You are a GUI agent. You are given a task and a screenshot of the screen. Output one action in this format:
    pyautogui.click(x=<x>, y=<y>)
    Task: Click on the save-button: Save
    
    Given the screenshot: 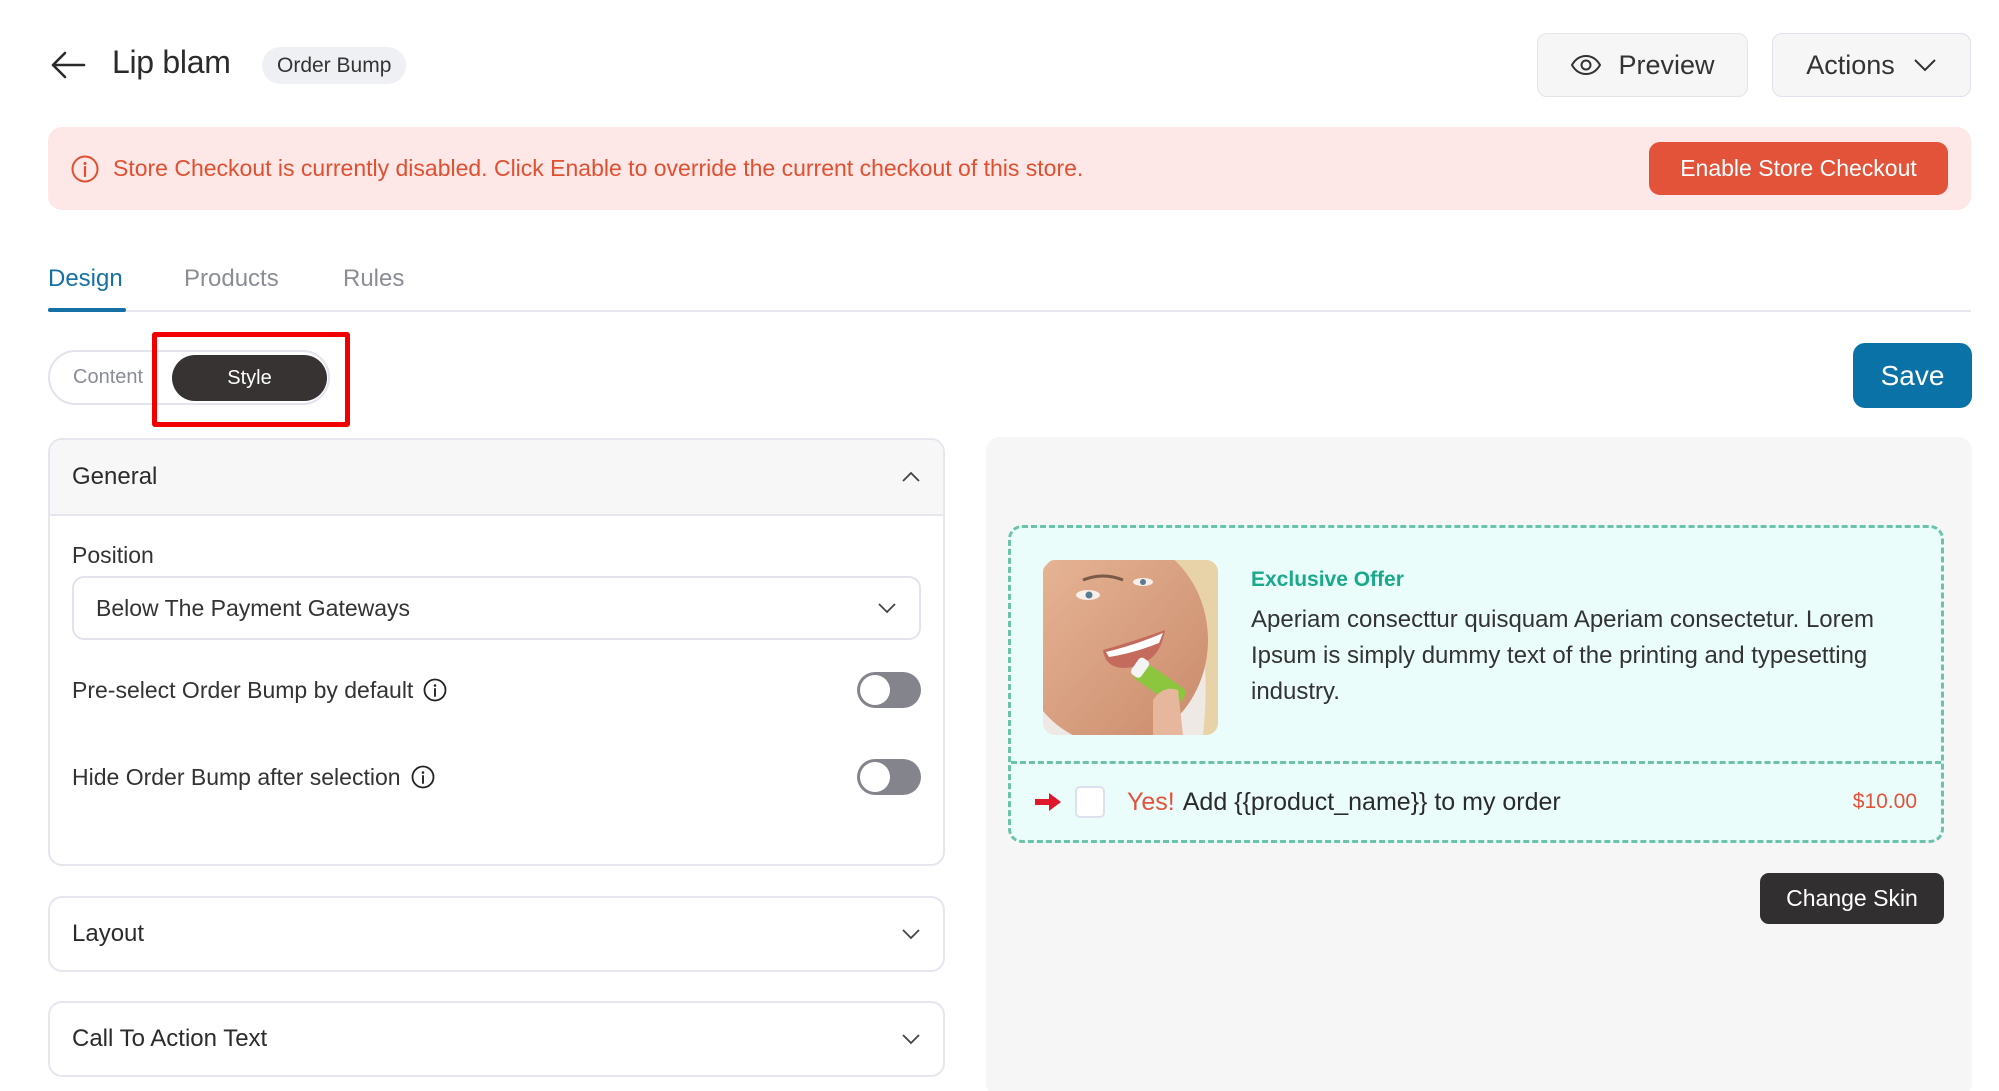 What is the action you would take?
    pyautogui.click(x=1912, y=375)
    